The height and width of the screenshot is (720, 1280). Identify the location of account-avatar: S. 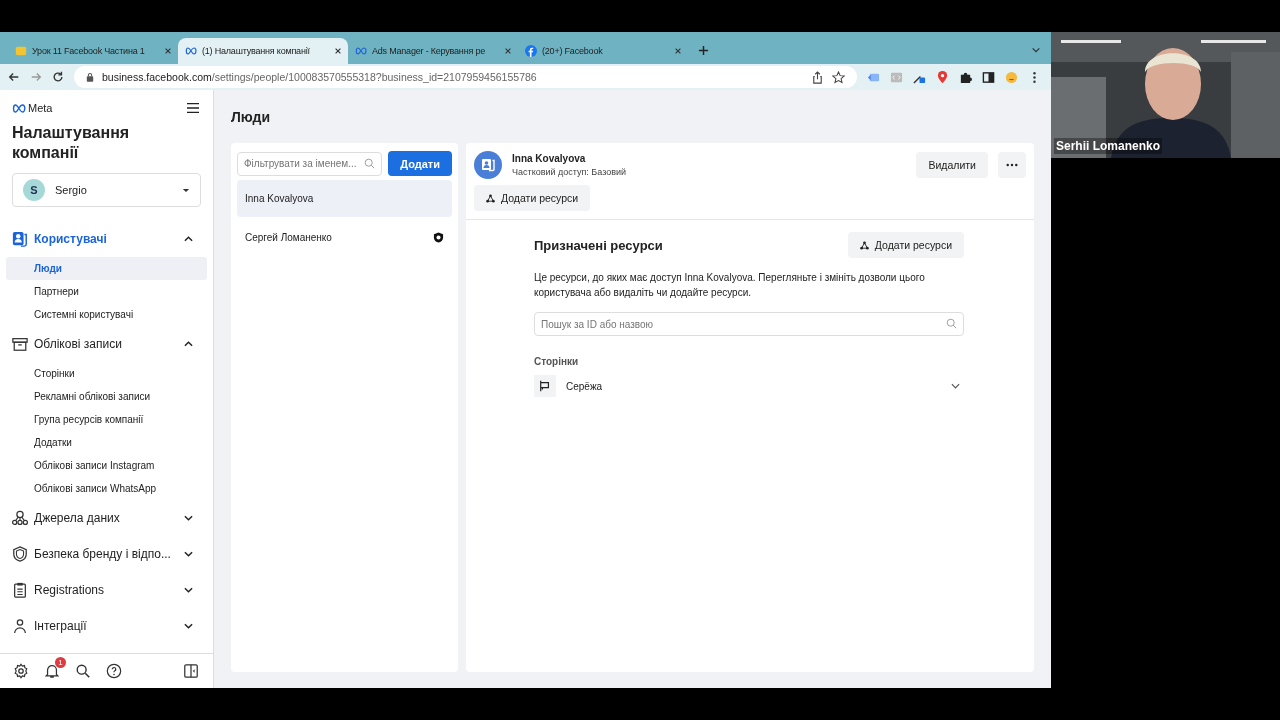
(34, 190).